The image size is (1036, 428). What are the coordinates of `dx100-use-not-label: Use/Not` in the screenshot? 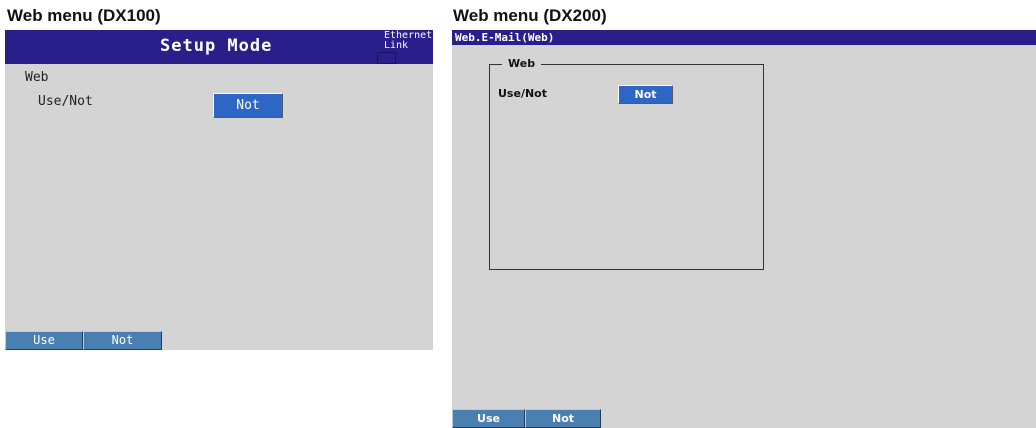 It's located at (65, 101).